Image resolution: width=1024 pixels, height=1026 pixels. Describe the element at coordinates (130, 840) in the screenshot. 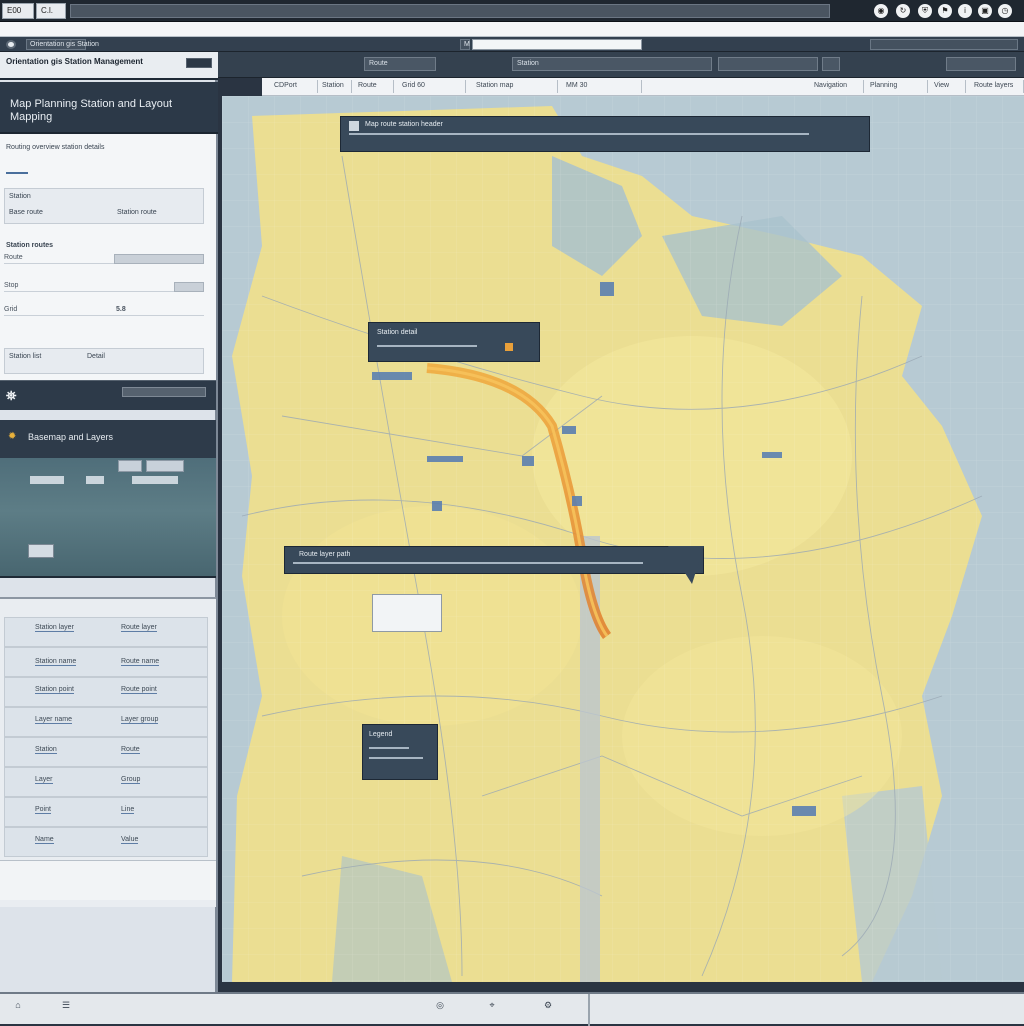

I see `table-cell: Value` at that location.